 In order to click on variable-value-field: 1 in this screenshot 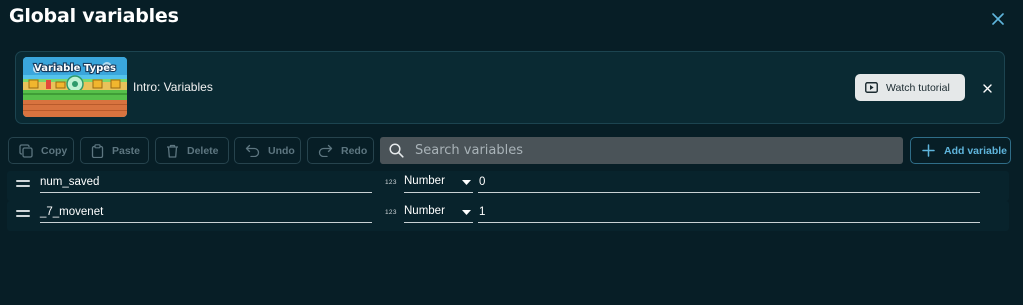, I will do `click(729, 213)`.